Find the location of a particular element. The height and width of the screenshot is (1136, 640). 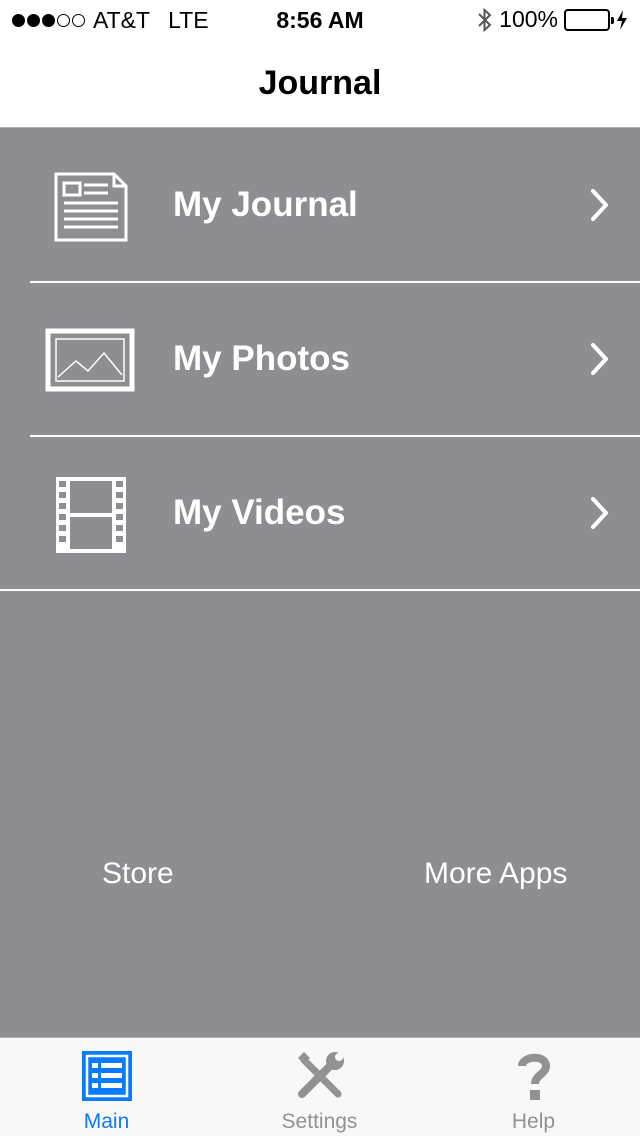

battery-percent: 100% is located at coordinates (528, 19).